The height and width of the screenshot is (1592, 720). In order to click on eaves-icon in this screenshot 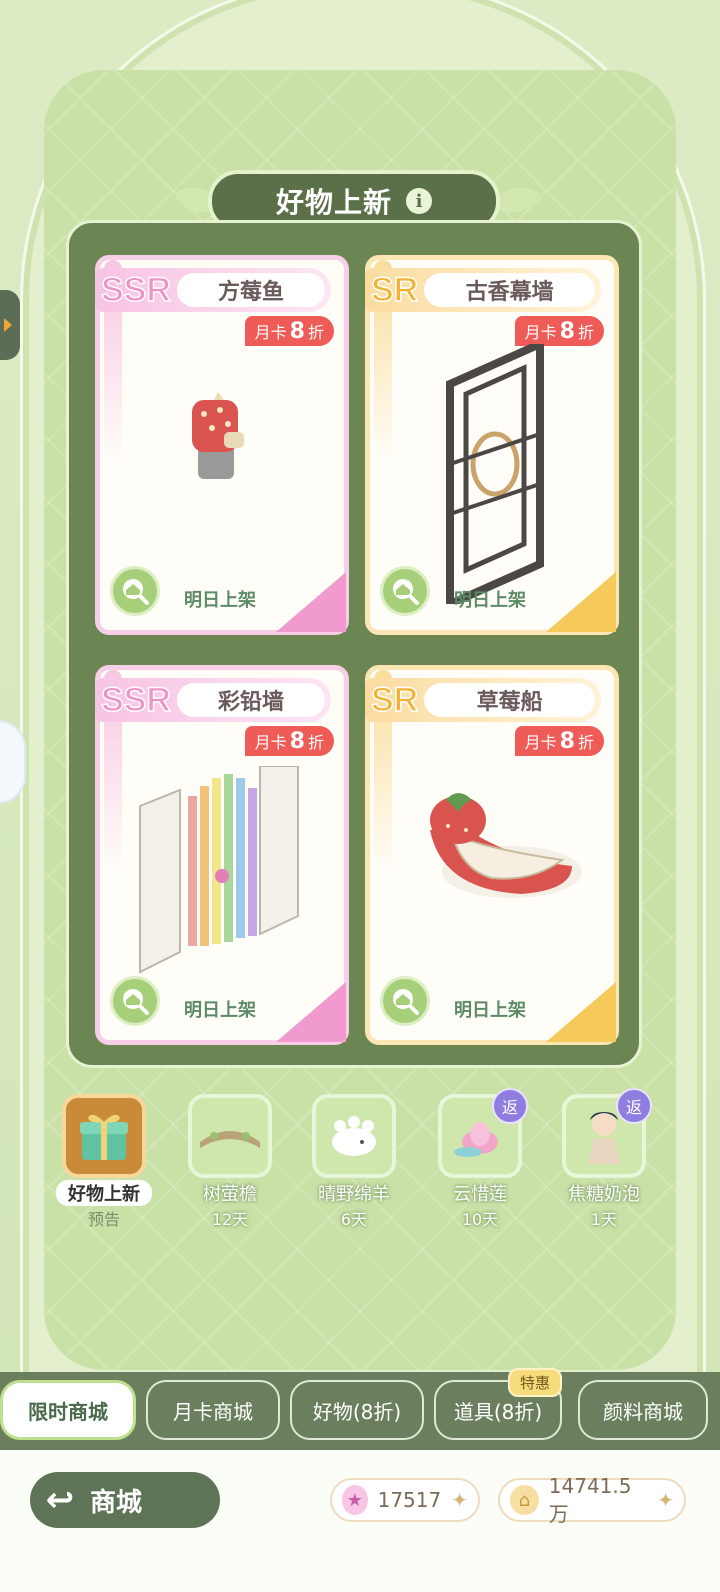, I will do `click(230, 1139)`.